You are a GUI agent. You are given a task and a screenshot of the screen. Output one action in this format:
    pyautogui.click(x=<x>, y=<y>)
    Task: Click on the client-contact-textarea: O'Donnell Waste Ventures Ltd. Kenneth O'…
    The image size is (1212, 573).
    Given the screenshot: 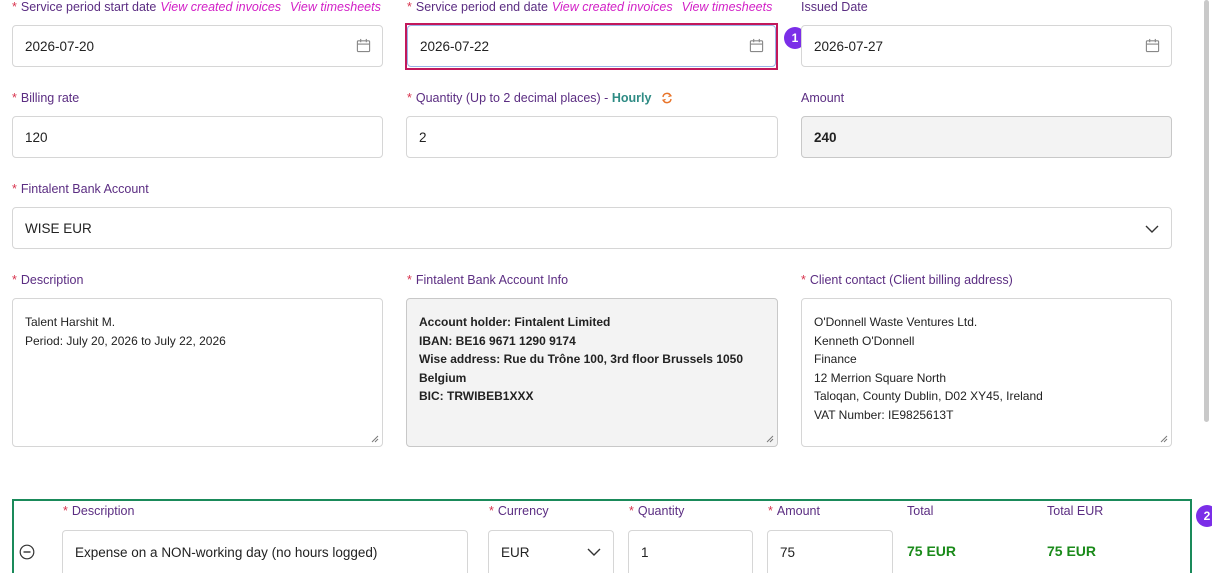 What is the action you would take?
    pyautogui.click(x=986, y=372)
    